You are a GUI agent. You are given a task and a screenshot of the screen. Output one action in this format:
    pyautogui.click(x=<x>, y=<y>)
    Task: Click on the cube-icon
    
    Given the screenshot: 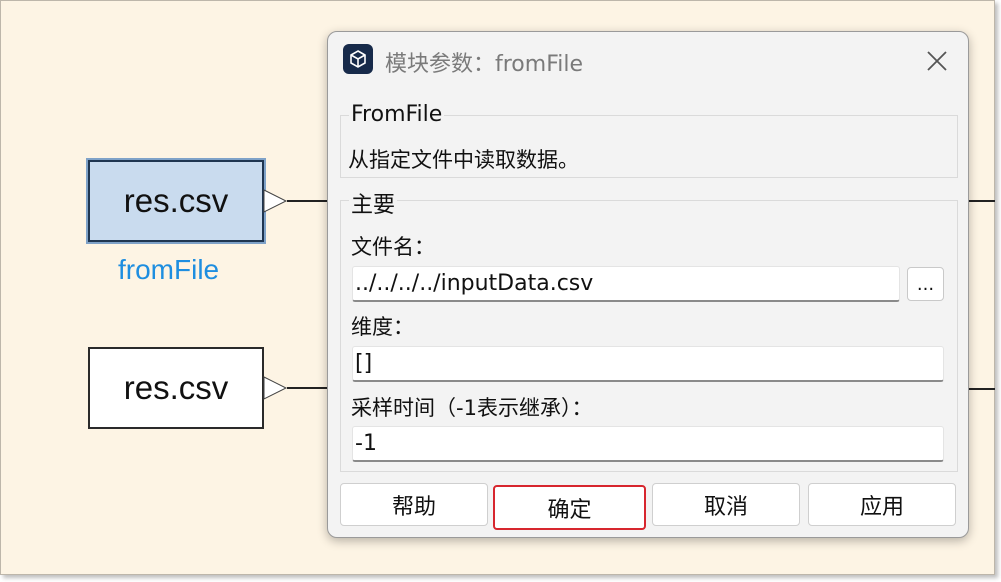 What is the action you would take?
    pyautogui.click(x=358, y=59)
    